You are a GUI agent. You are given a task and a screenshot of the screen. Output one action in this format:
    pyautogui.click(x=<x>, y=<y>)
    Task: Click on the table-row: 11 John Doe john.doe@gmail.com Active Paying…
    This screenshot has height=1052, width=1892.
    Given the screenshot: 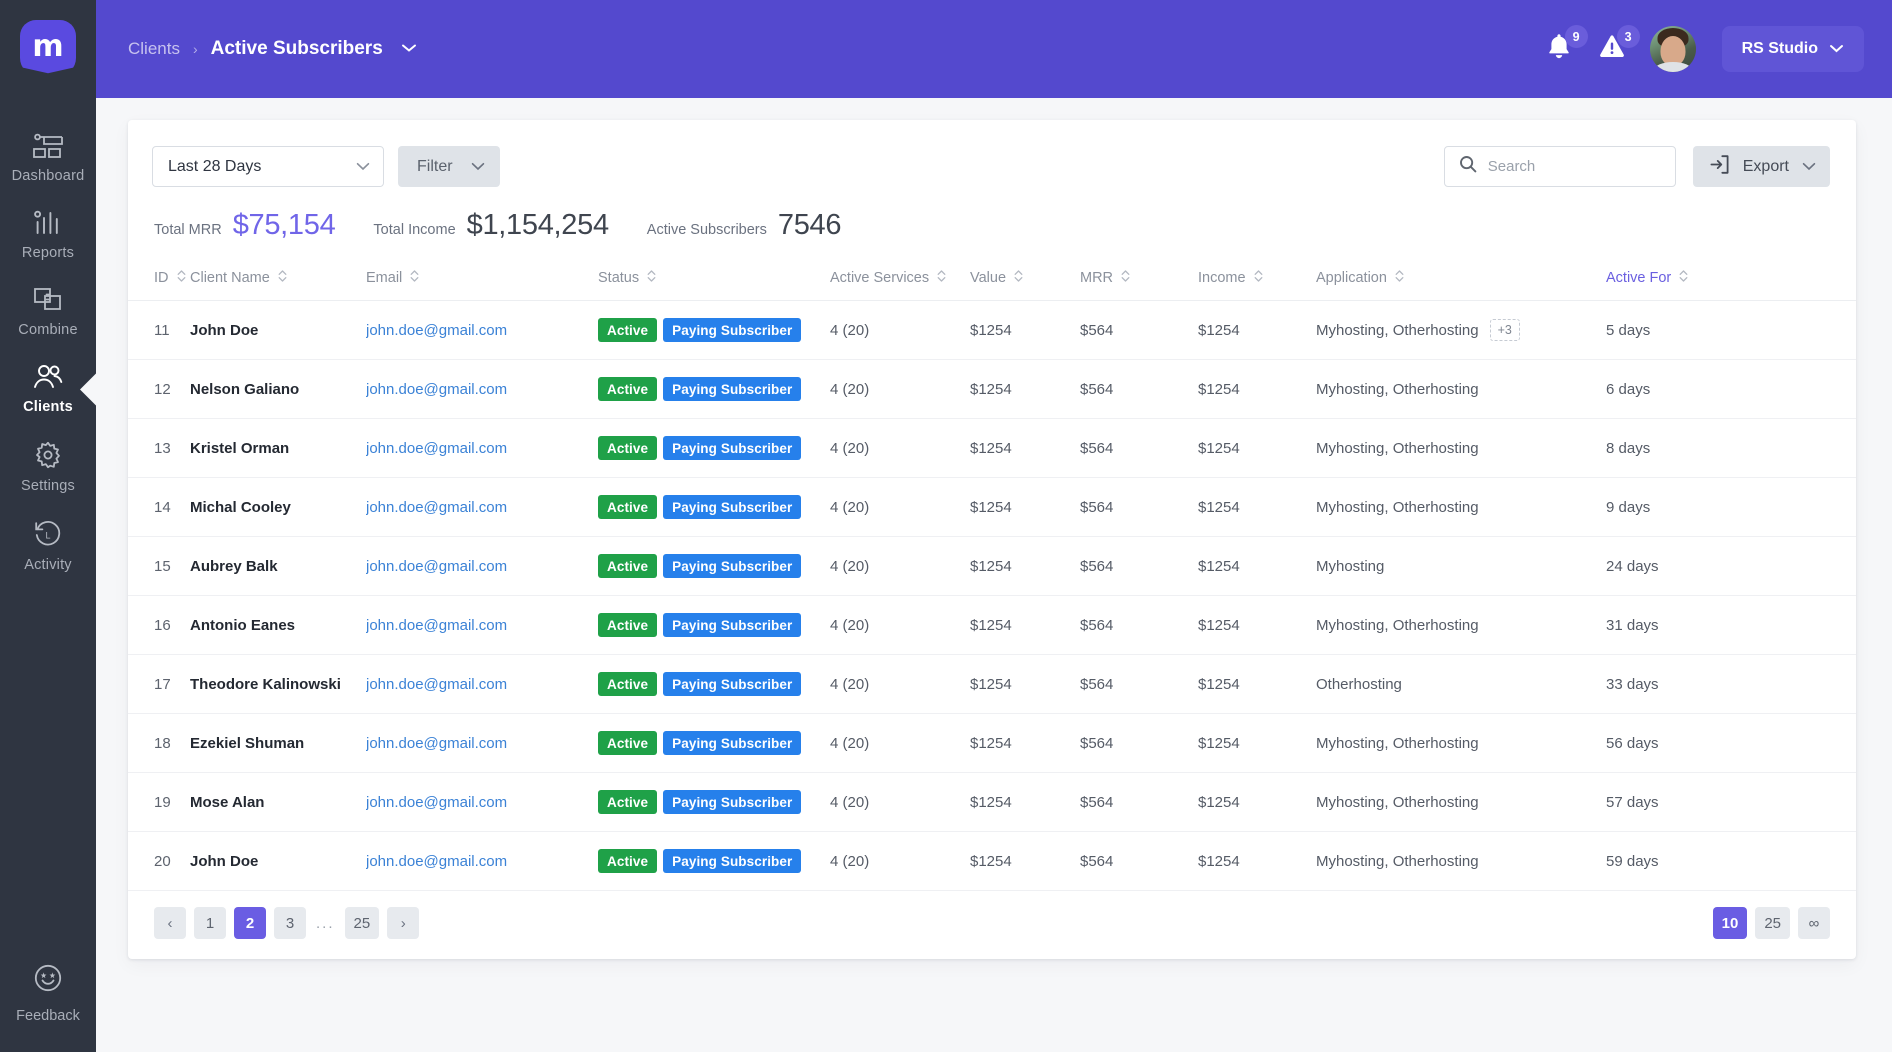 What is the action you would take?
    pyautogui.click(x=992, y=330)
    